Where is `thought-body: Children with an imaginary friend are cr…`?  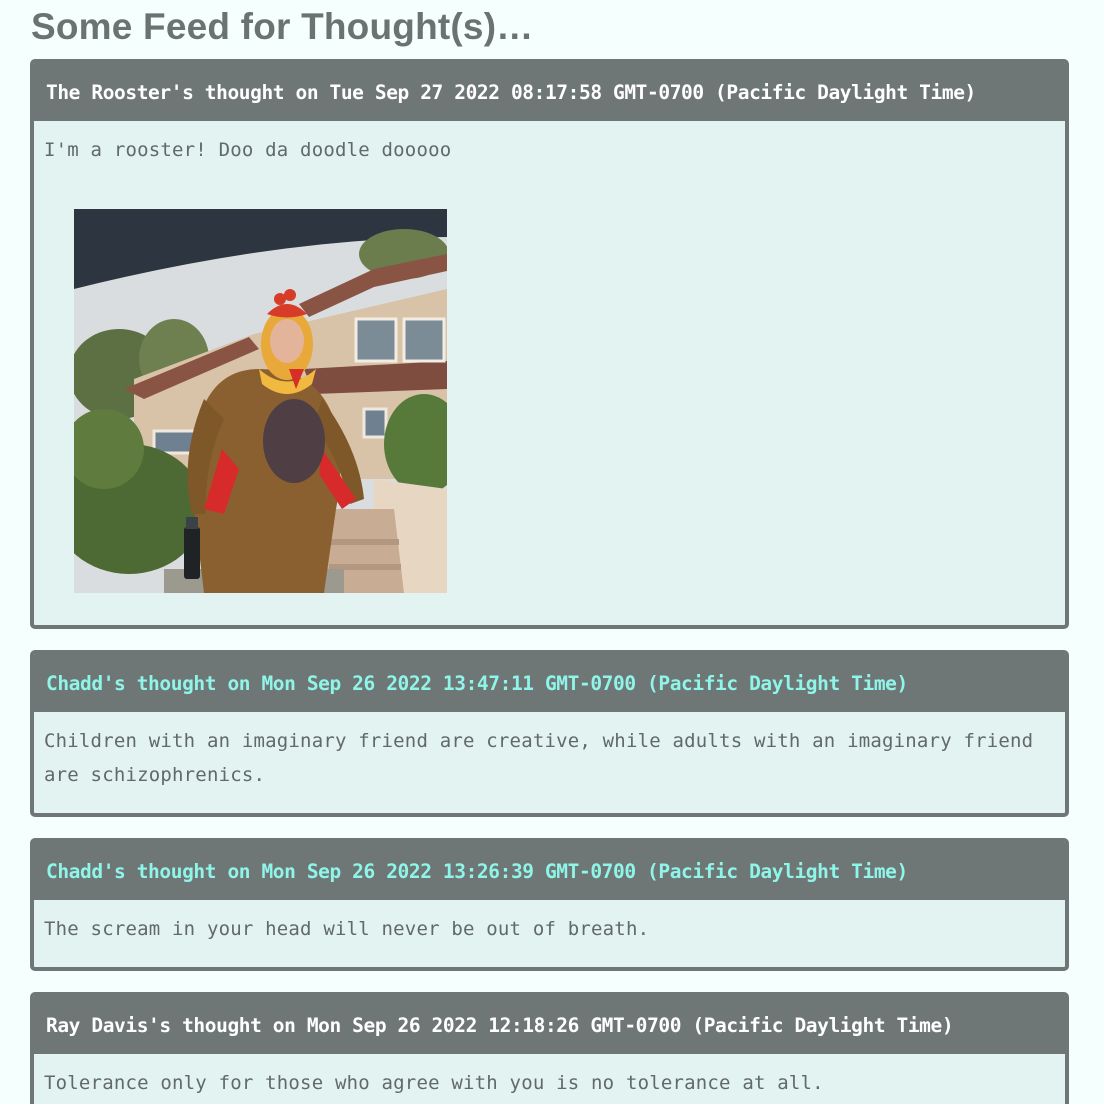
thought-body: Children with an imaginary friend are cr… is located at coordinates (549, 752).